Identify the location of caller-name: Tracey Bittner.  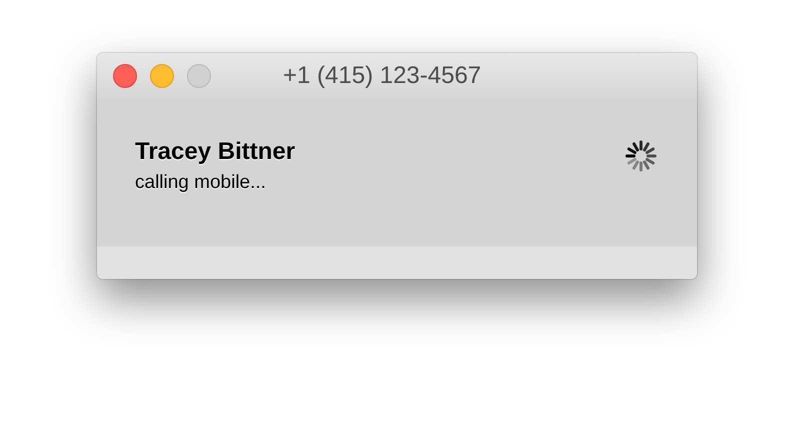
(215, 152).